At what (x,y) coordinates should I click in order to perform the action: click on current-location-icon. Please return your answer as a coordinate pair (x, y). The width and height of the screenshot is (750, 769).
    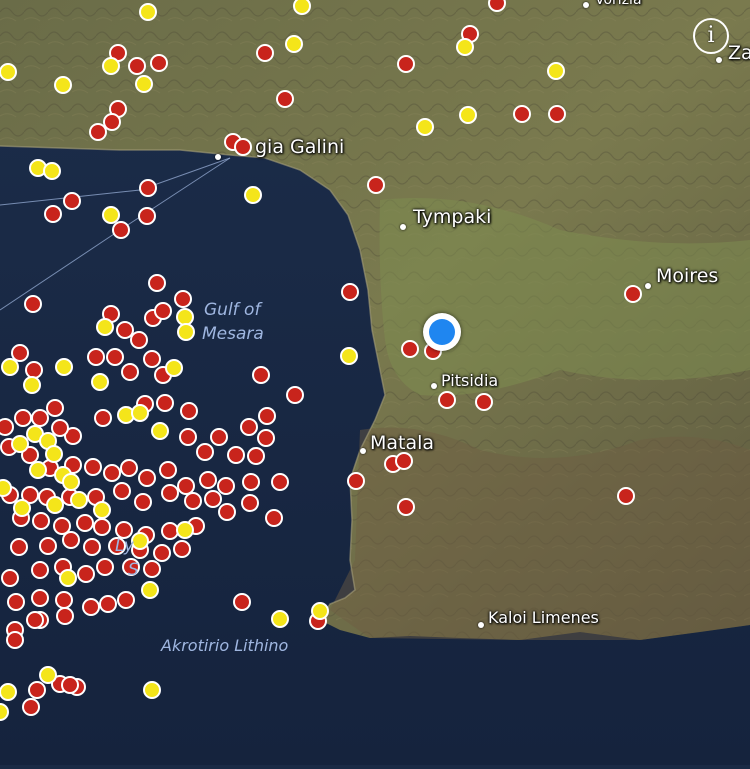
    Looking at the image, I should click on (442, 332).